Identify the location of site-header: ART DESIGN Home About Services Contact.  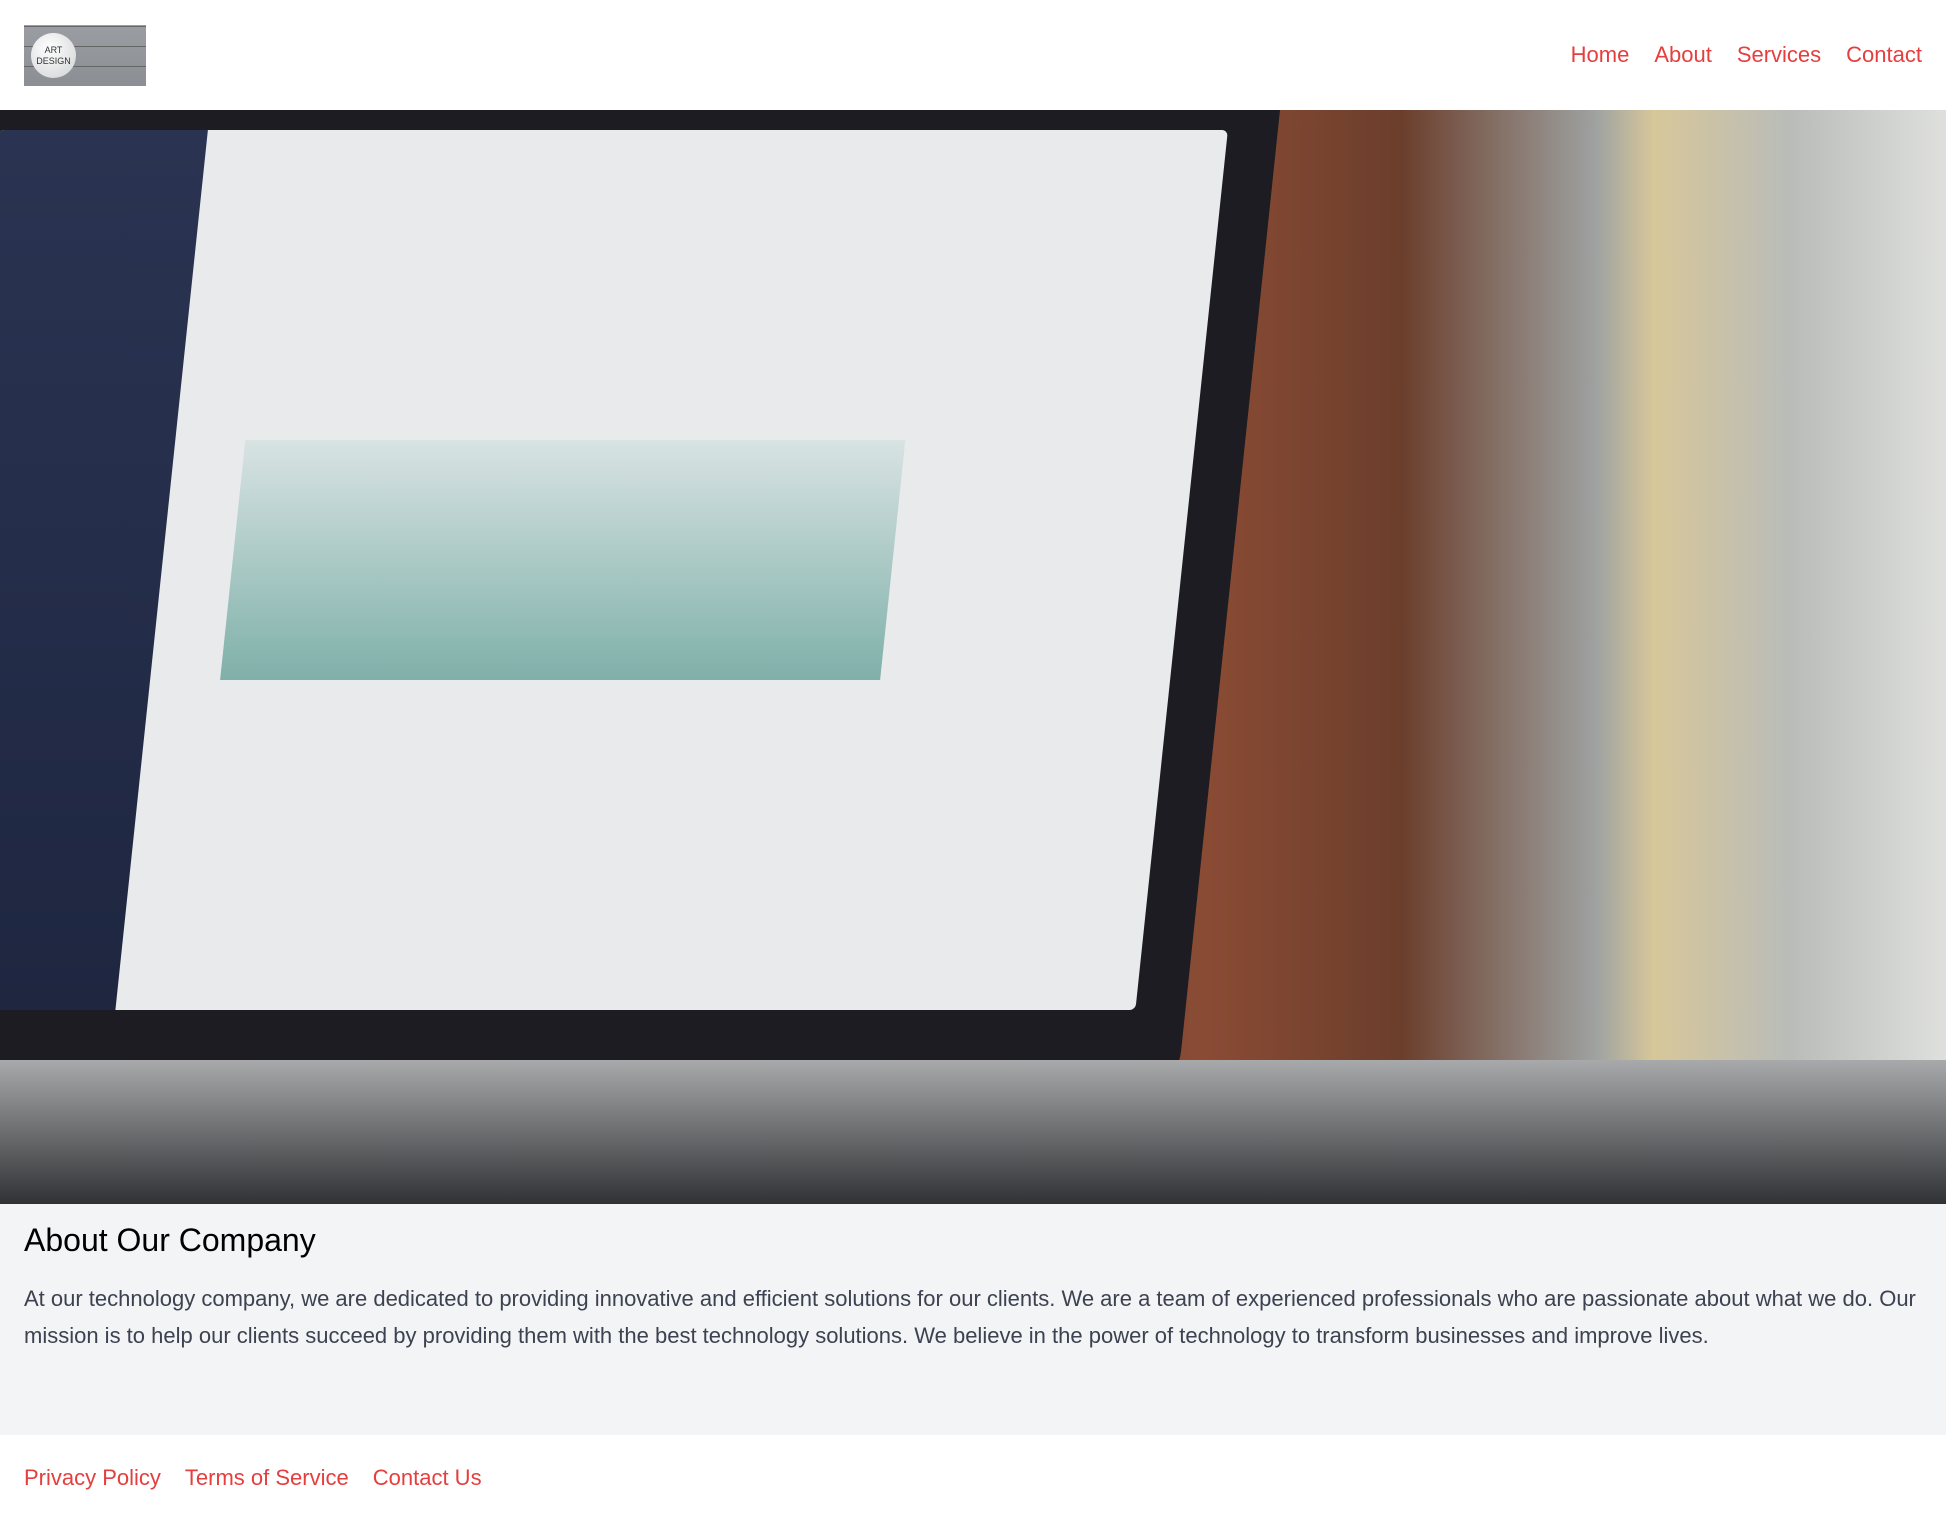
(973, 55).